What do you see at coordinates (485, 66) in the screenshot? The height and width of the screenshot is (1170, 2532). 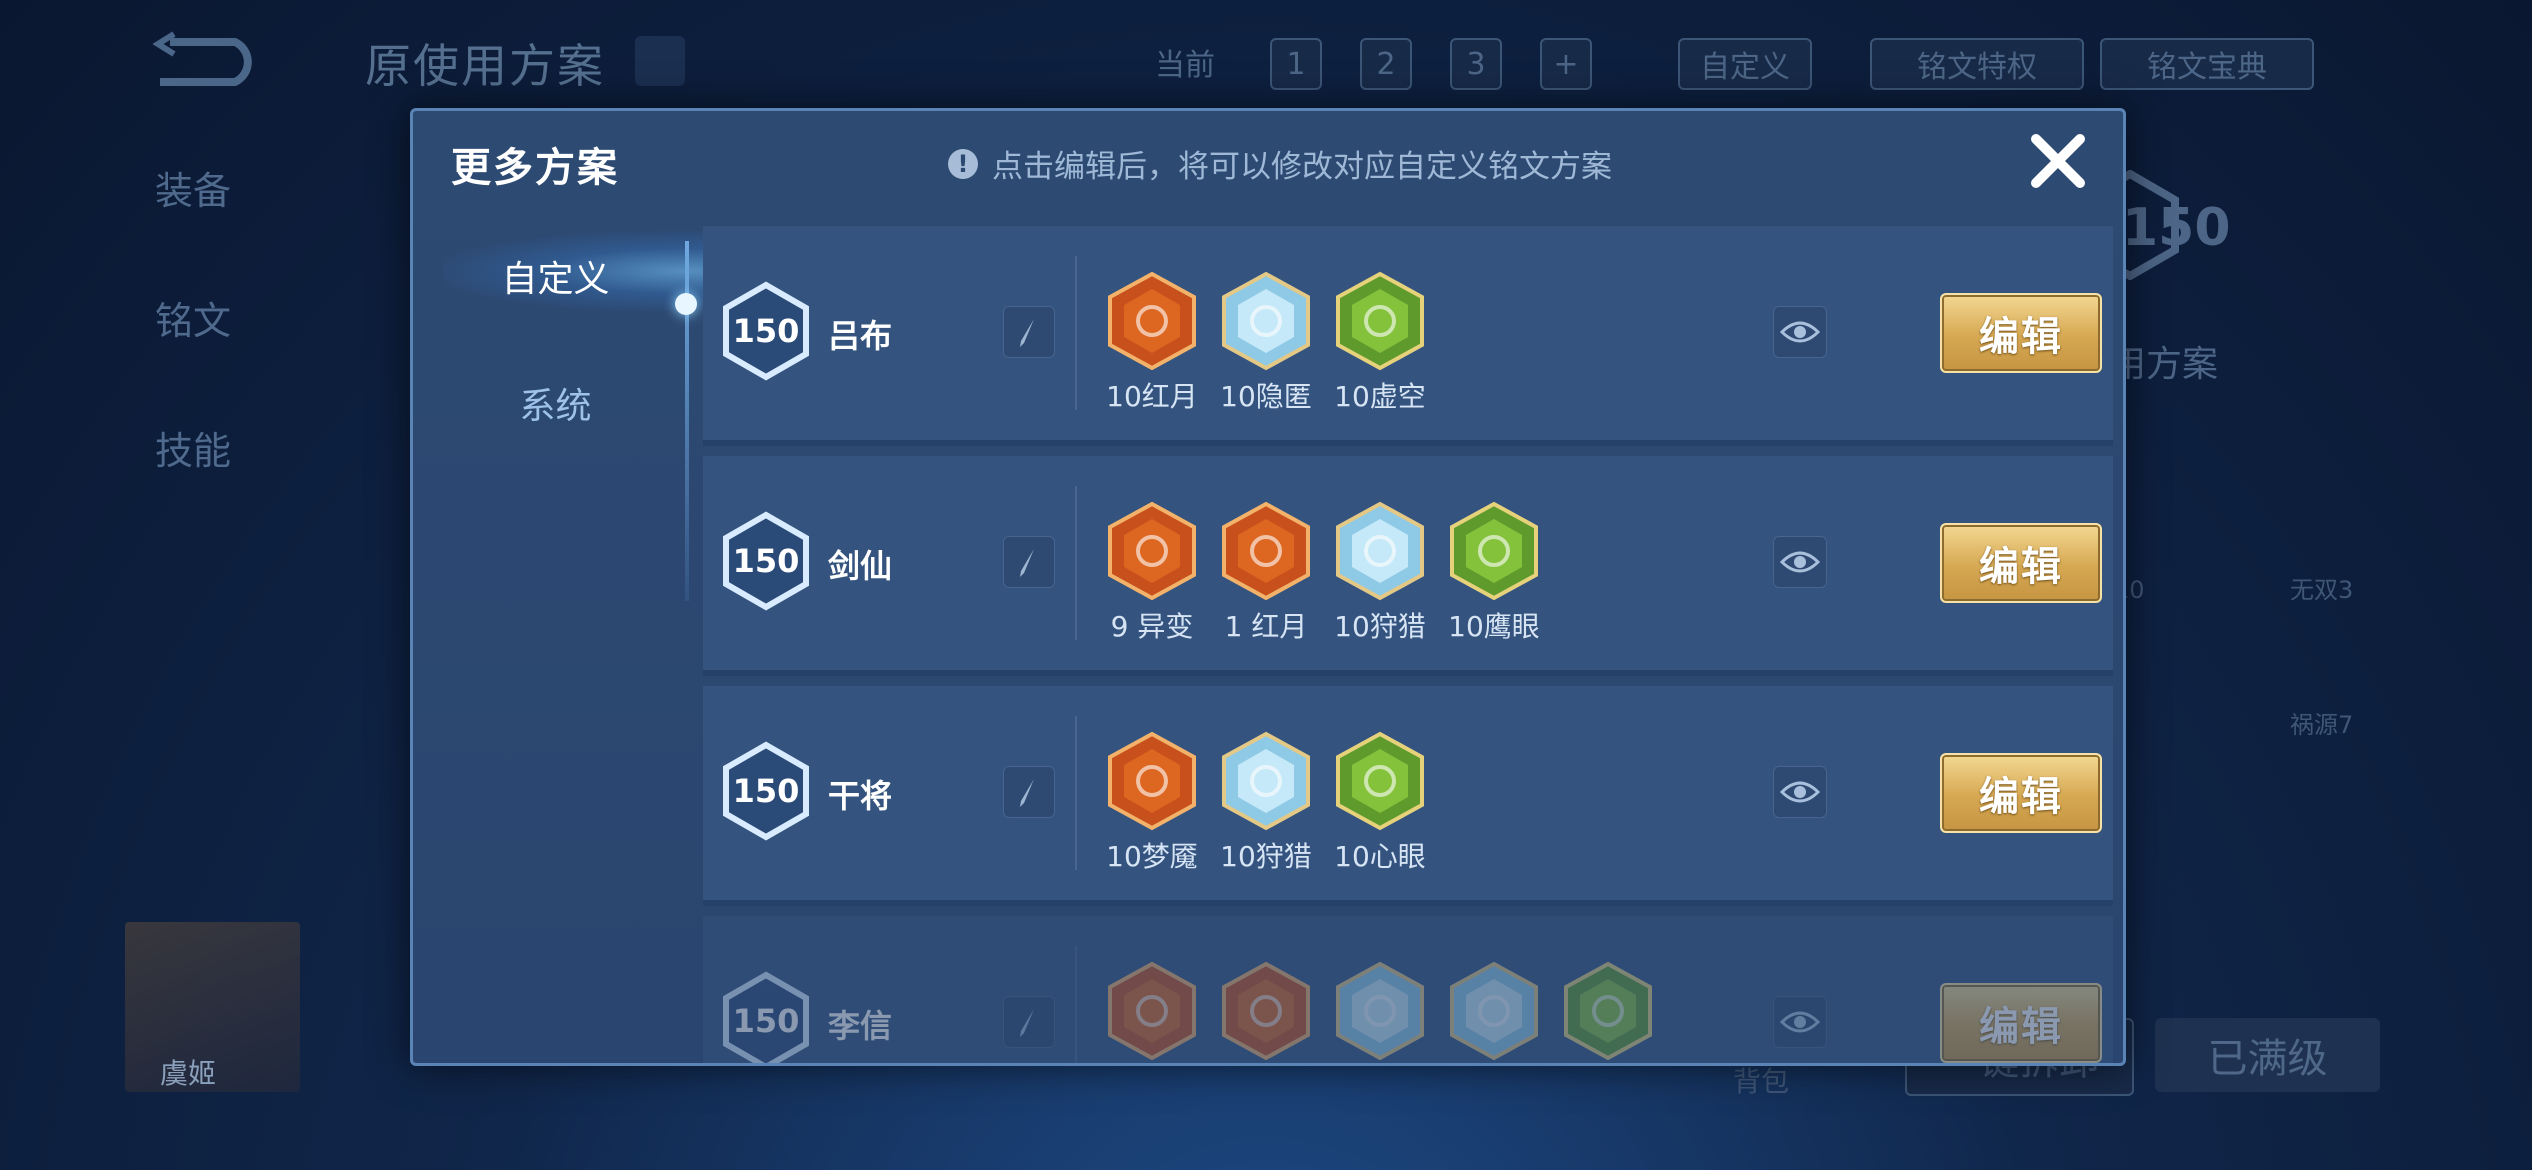 I see `page-title: 原使用方案` at bounding box center [485, 66].